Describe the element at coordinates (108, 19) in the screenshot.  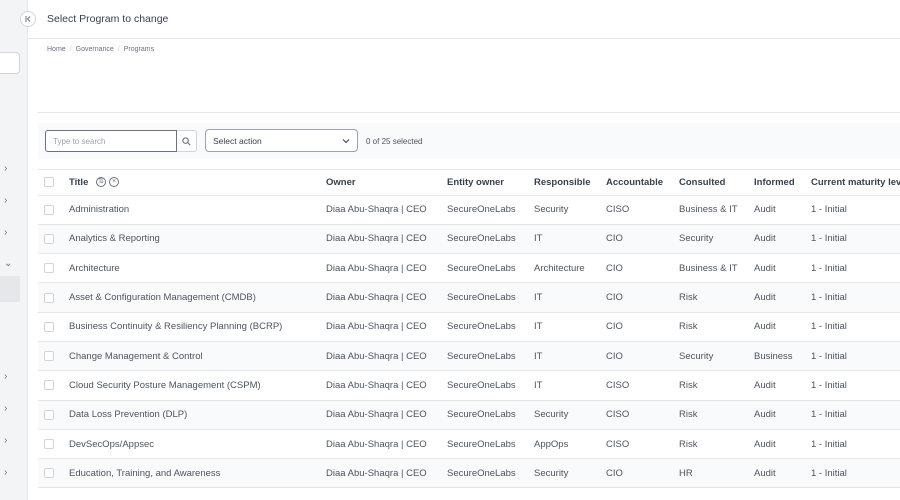
I see `page-title: Select Program to change` at that location.